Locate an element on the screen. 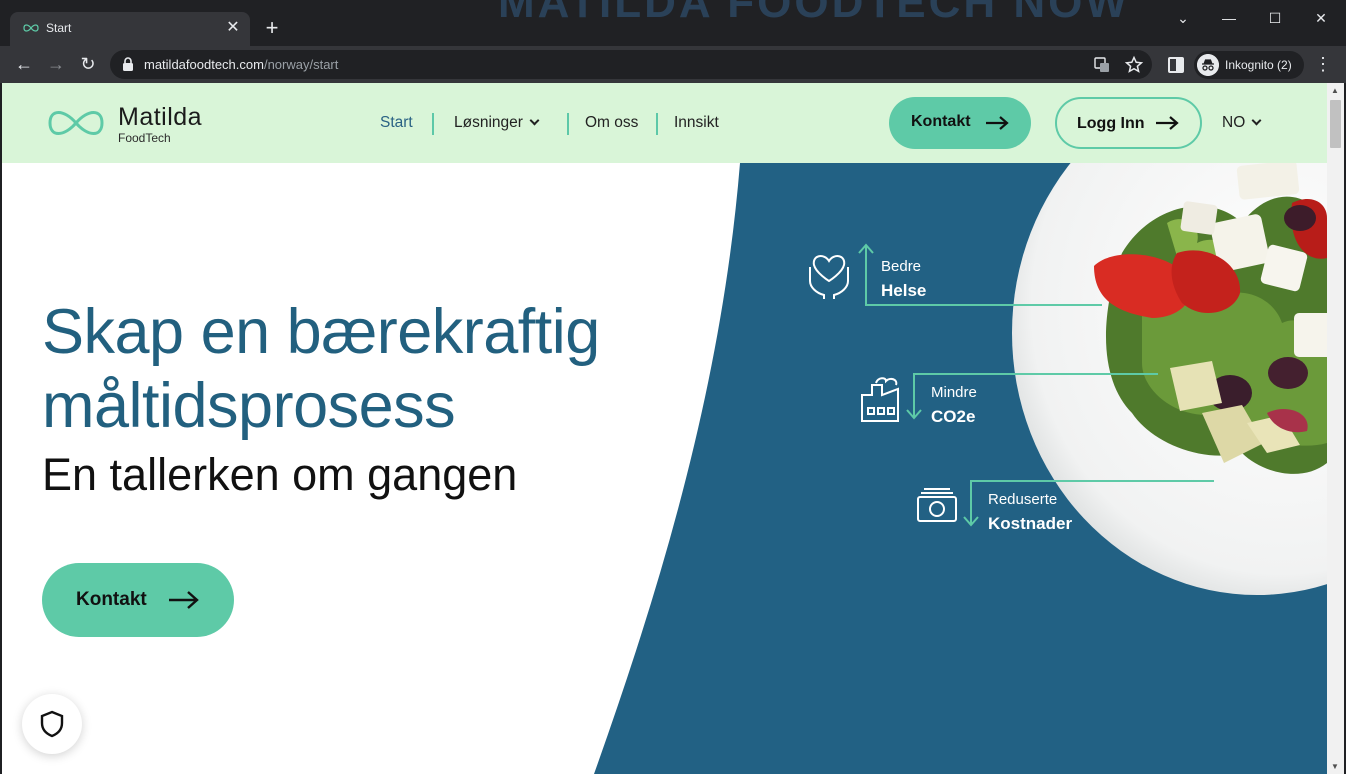 Image resolution: width=1346 pixels, height=774 pixels. maximize-button: ☐ is located at coordinates (1275, 18).